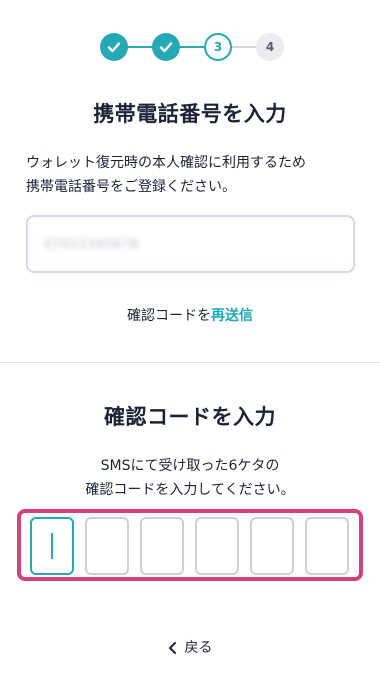 The width and height of the screenshot is (380, 688). Describe the element at coordinates (190, 244) in the screenshot. I see `phone-number-input: 07012345678` at that location.